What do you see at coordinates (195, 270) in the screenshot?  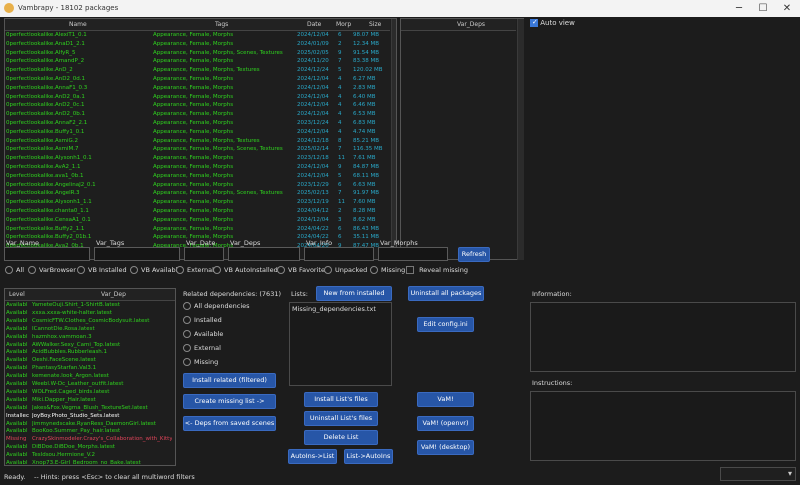 I see `view-filter-external: External` at bounding box center [195, 270].